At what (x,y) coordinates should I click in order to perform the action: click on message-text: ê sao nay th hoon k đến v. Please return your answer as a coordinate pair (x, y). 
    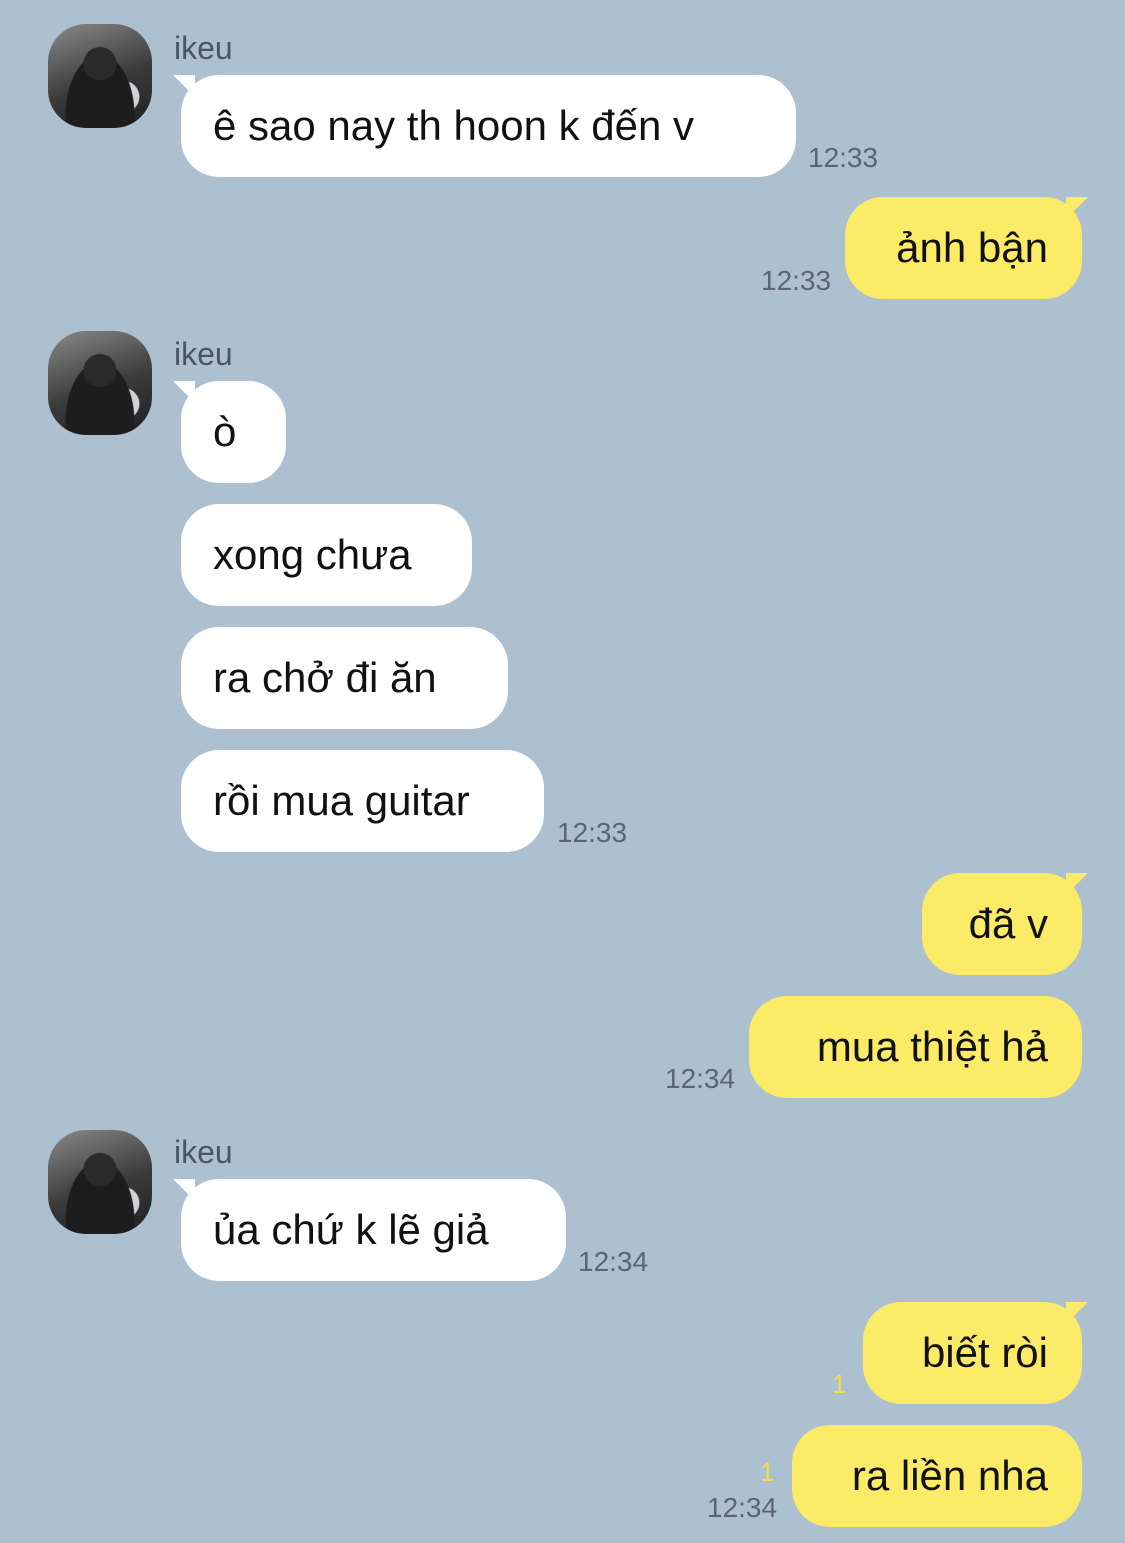
    Looking at the image, I should click on (454, 125).